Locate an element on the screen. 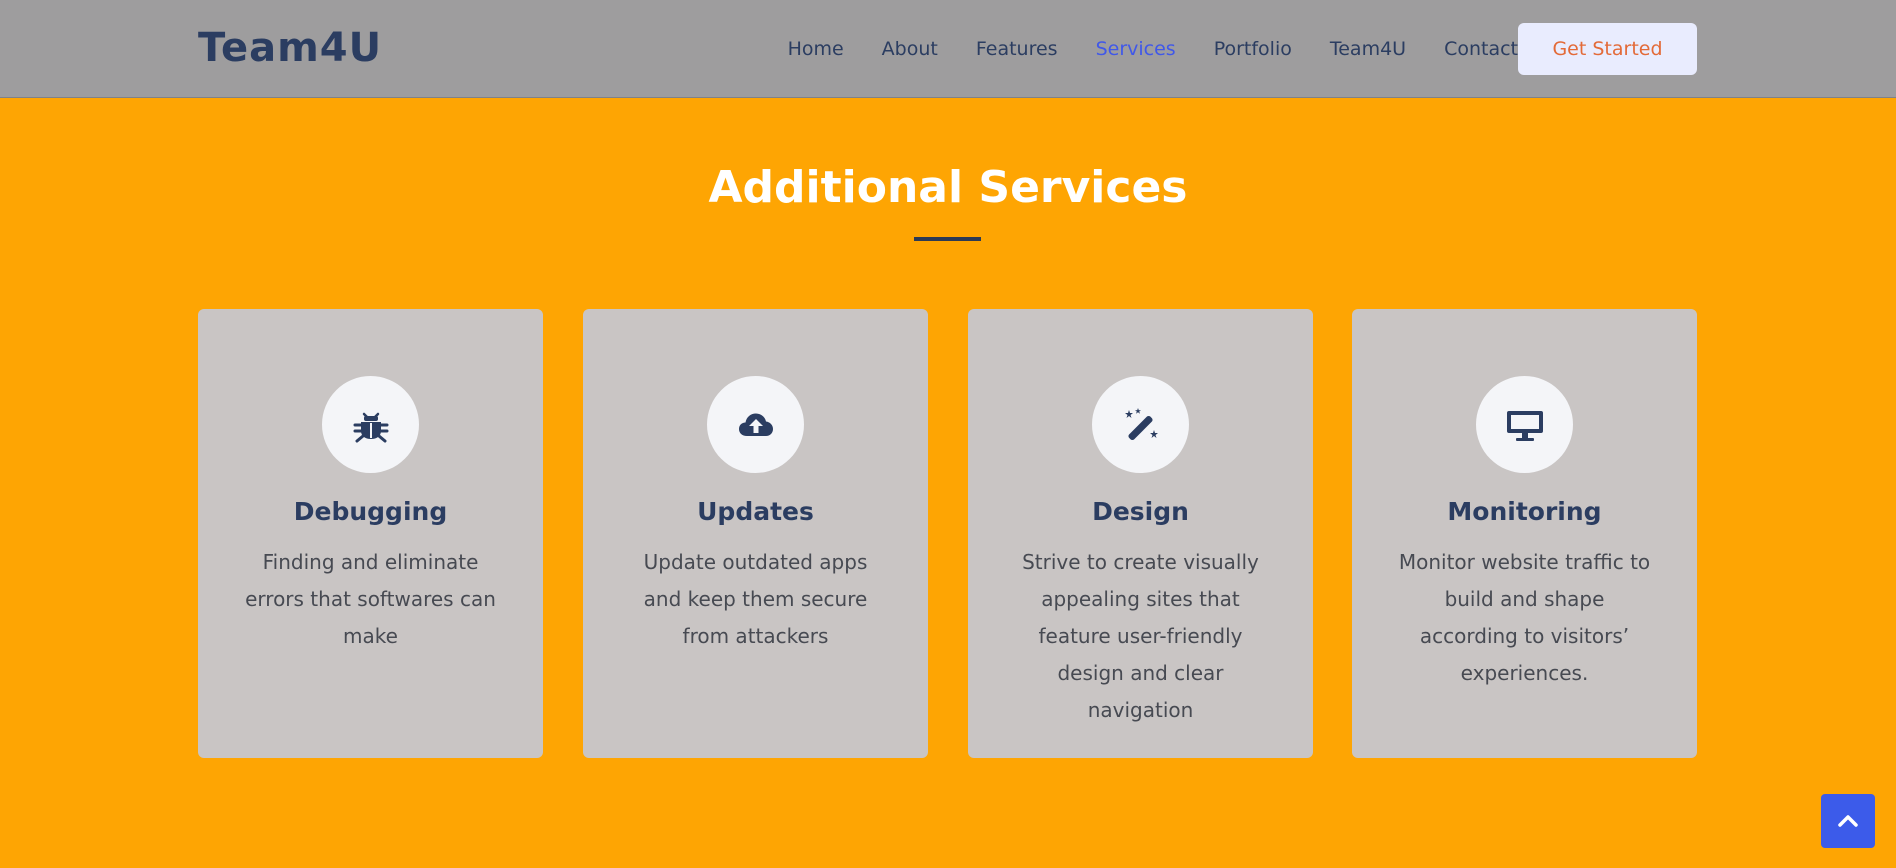  nav-contact: Contact is located at coordinates (1481, 49).